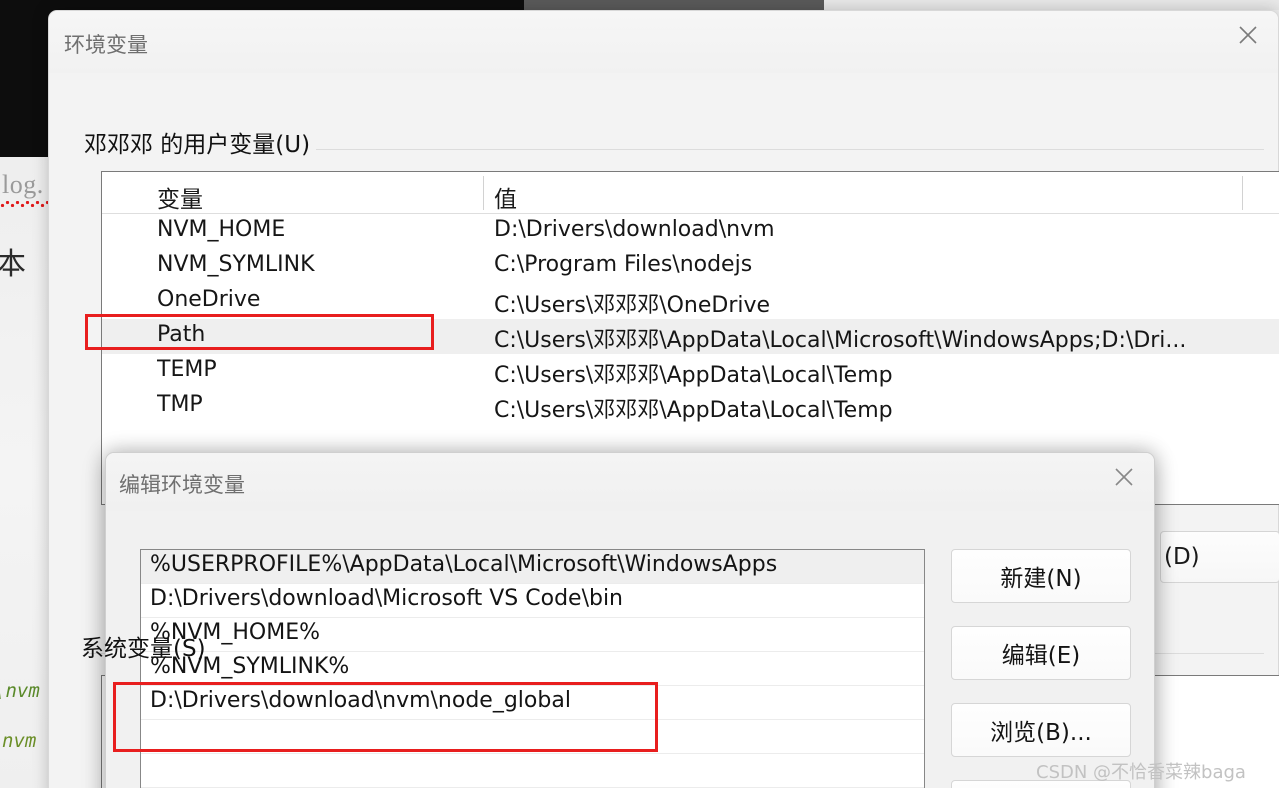  Describe the element at coordinates (143, 649) in the screenshot. I see `system-vars-group-label: 系统变量(S)` at that location.